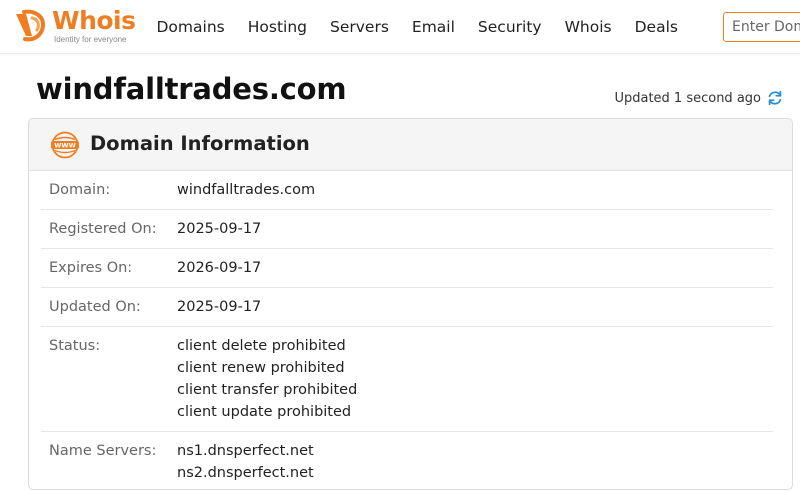 This screenshot has height=491, width=800. Describe the element at coordinates (775, 98) in the screenshot. I see `refresh-icon` at that location.